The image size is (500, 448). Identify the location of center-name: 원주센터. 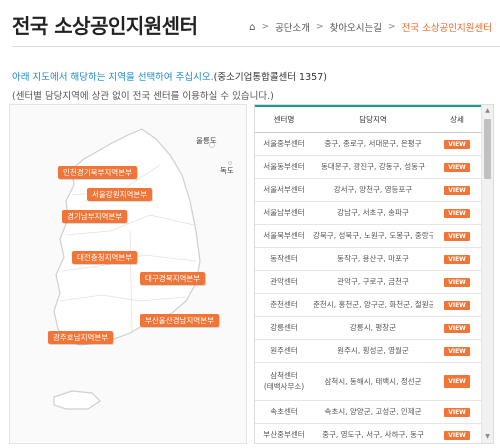
(284, 351).